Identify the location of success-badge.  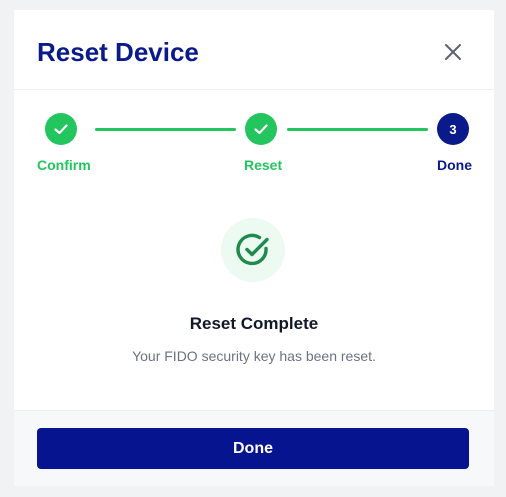
(253, 250).